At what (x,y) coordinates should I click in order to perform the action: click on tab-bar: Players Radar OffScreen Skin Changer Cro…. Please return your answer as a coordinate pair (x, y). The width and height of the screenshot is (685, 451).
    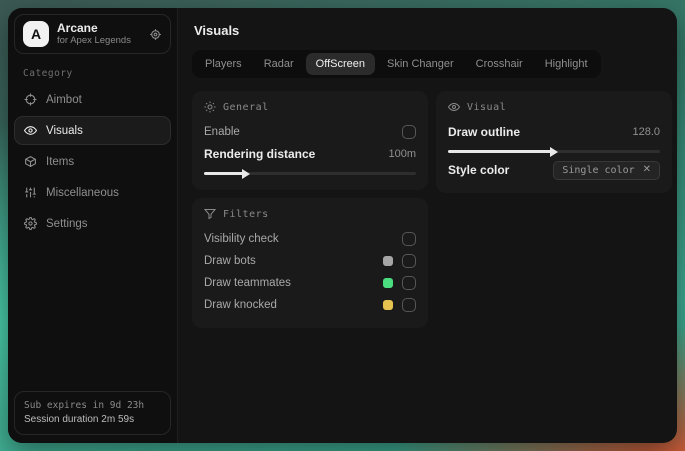
    Looking at the image, I should click on (396, 64).